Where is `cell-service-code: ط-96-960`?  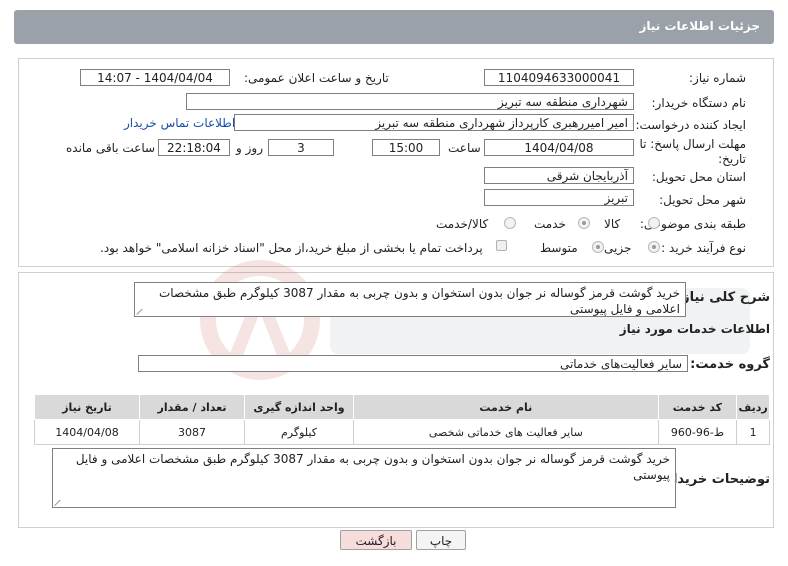
cell-service-code: ط-96-960 is located at coordinates (697, 432).